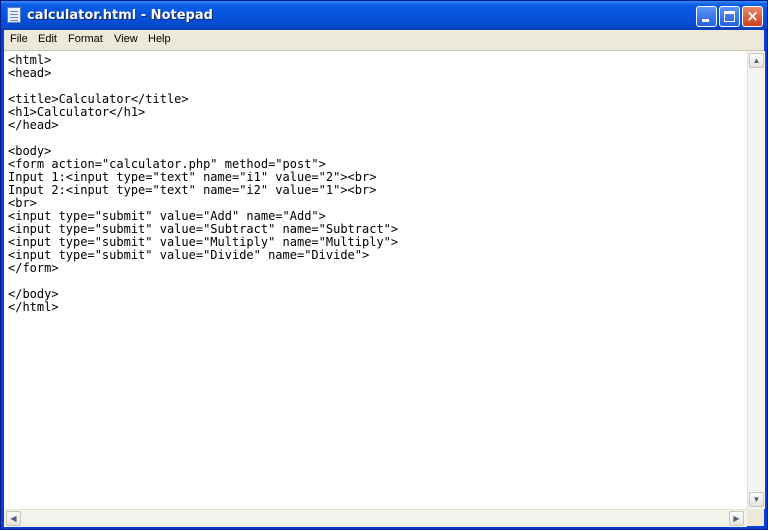  I want to click on horizontal-scrollbar: ◀ ▶, so click(375, 518).